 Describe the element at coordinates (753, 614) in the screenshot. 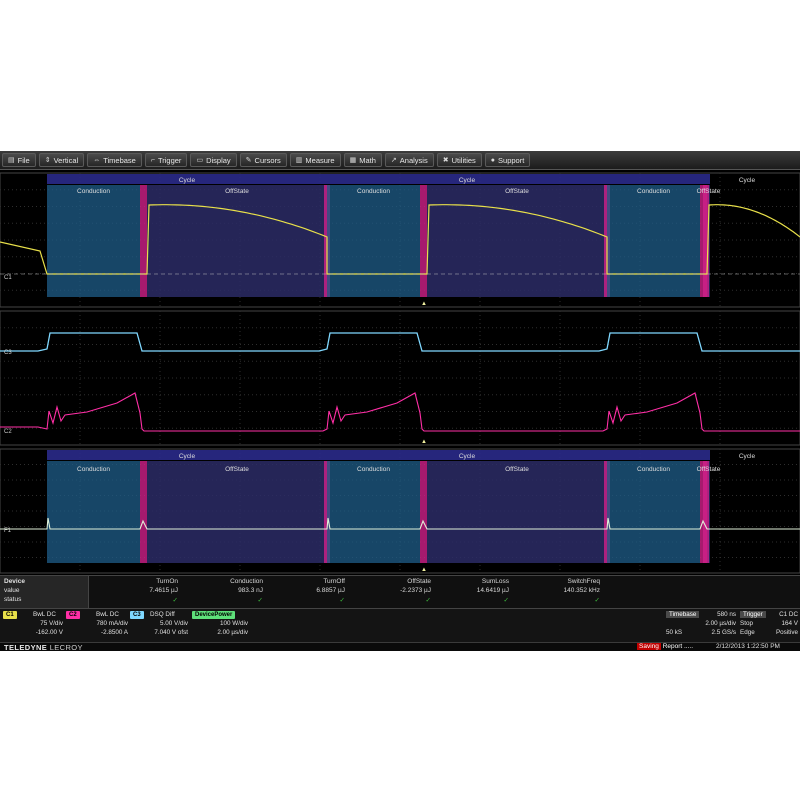

I see `trigger-label: Trigger` at that location.